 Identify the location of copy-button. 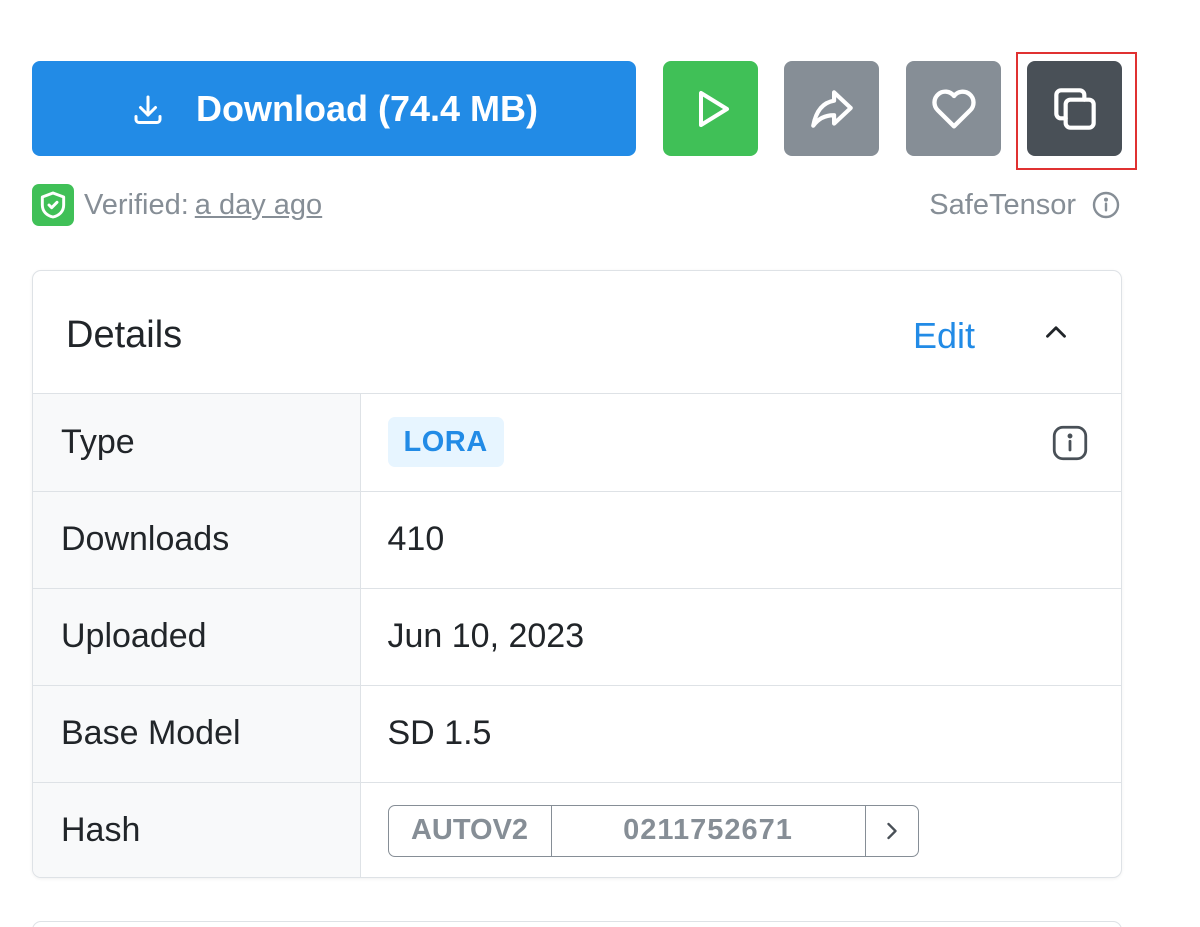
(1074, 108).